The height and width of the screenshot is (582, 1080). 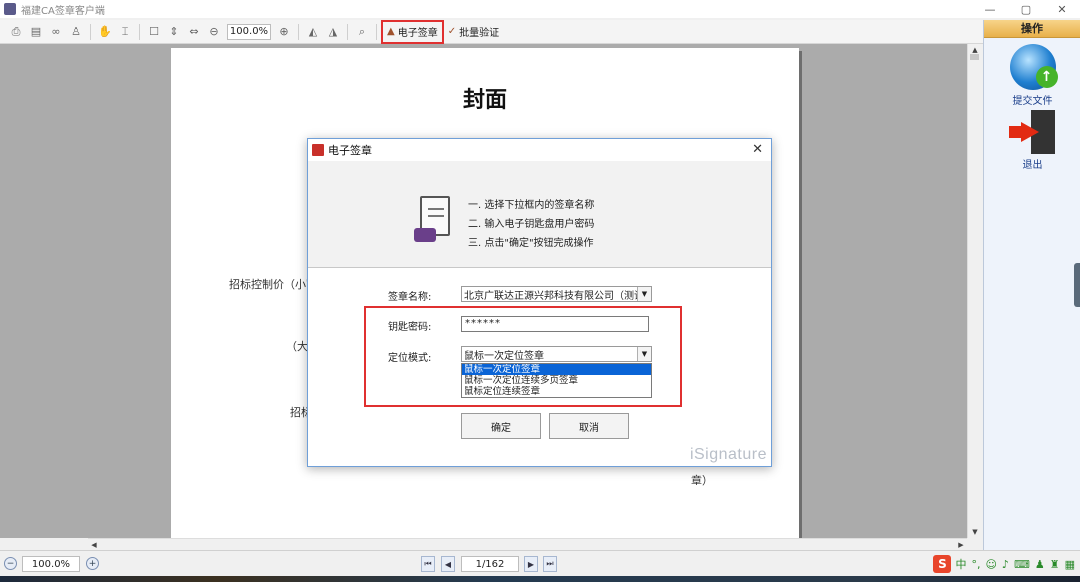 I want to click on submit-file-label: 提交文件, so click(x=1032, y=101).